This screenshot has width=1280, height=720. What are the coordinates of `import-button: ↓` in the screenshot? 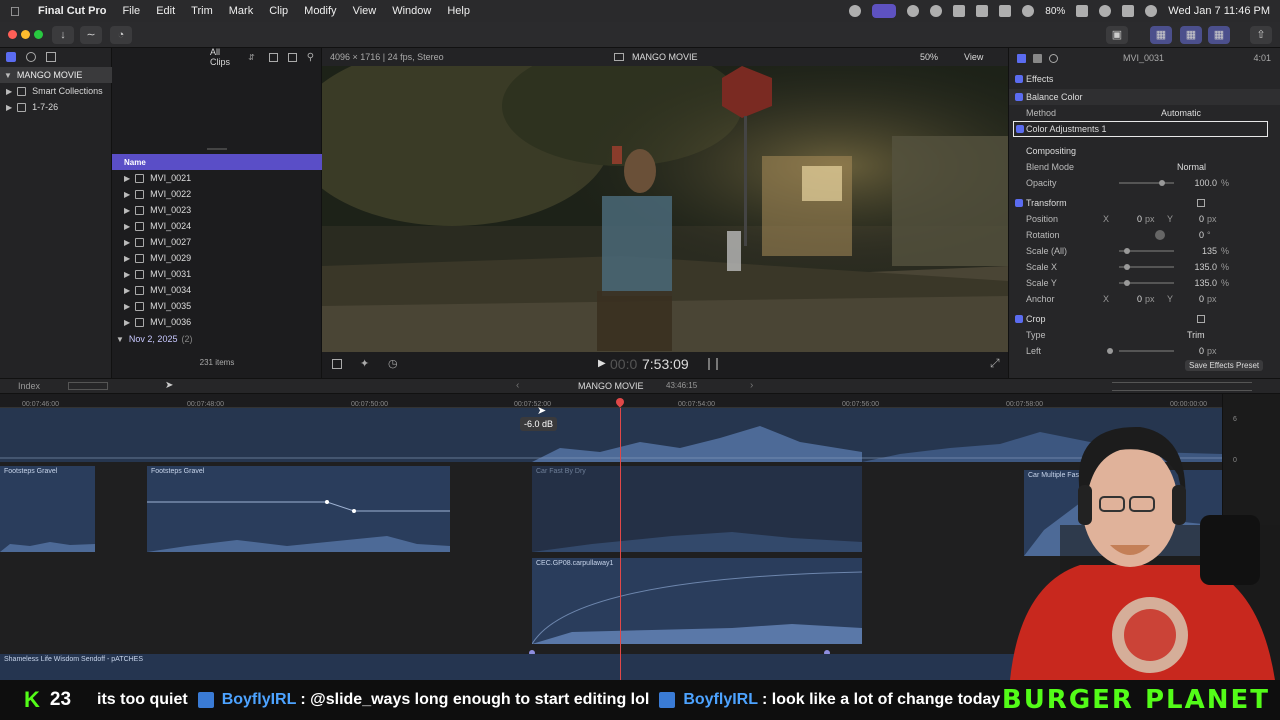 It's located at (63, 35).